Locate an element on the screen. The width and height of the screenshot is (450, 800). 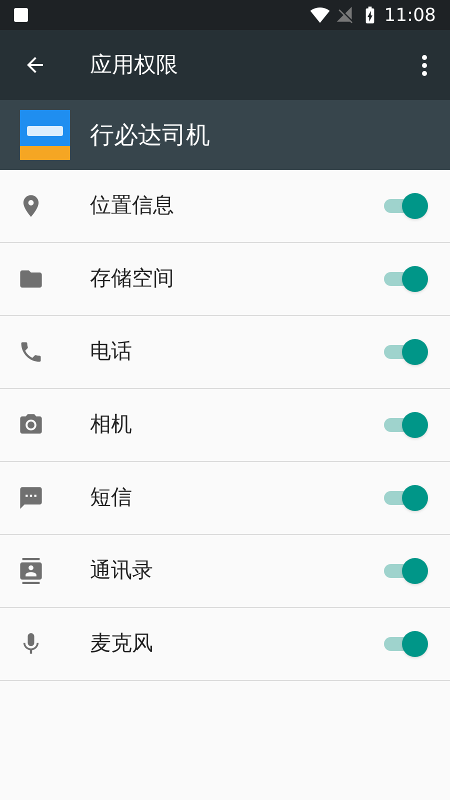
wifi-icon is located at coordinates (320, 15).